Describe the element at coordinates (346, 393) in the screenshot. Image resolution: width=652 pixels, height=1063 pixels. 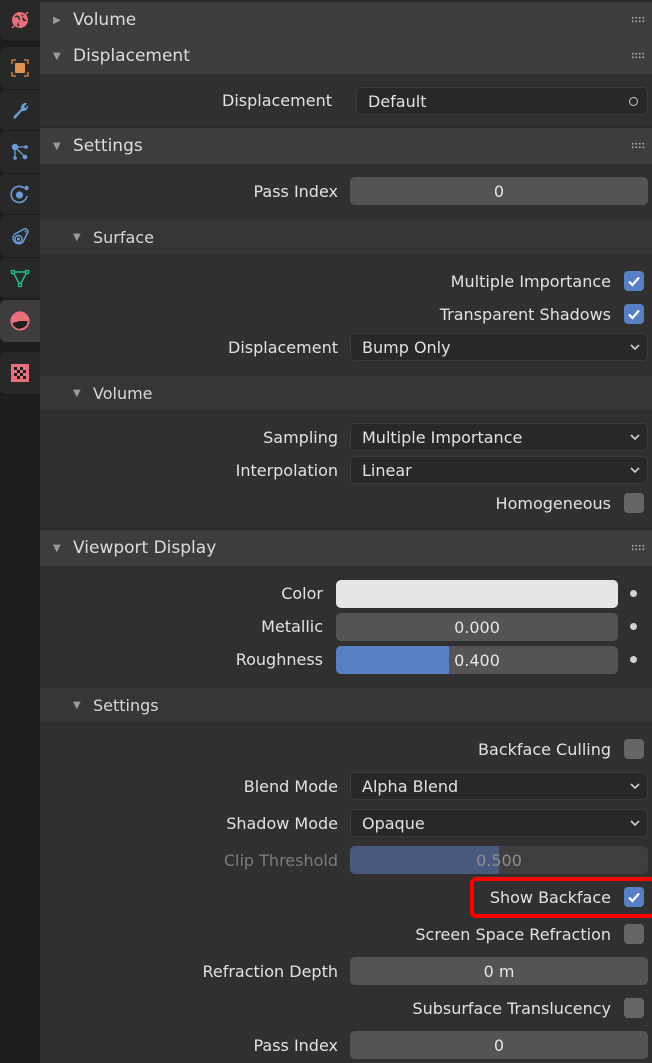
I see `subpanel-header-volume: ▼ Volume` at that location.